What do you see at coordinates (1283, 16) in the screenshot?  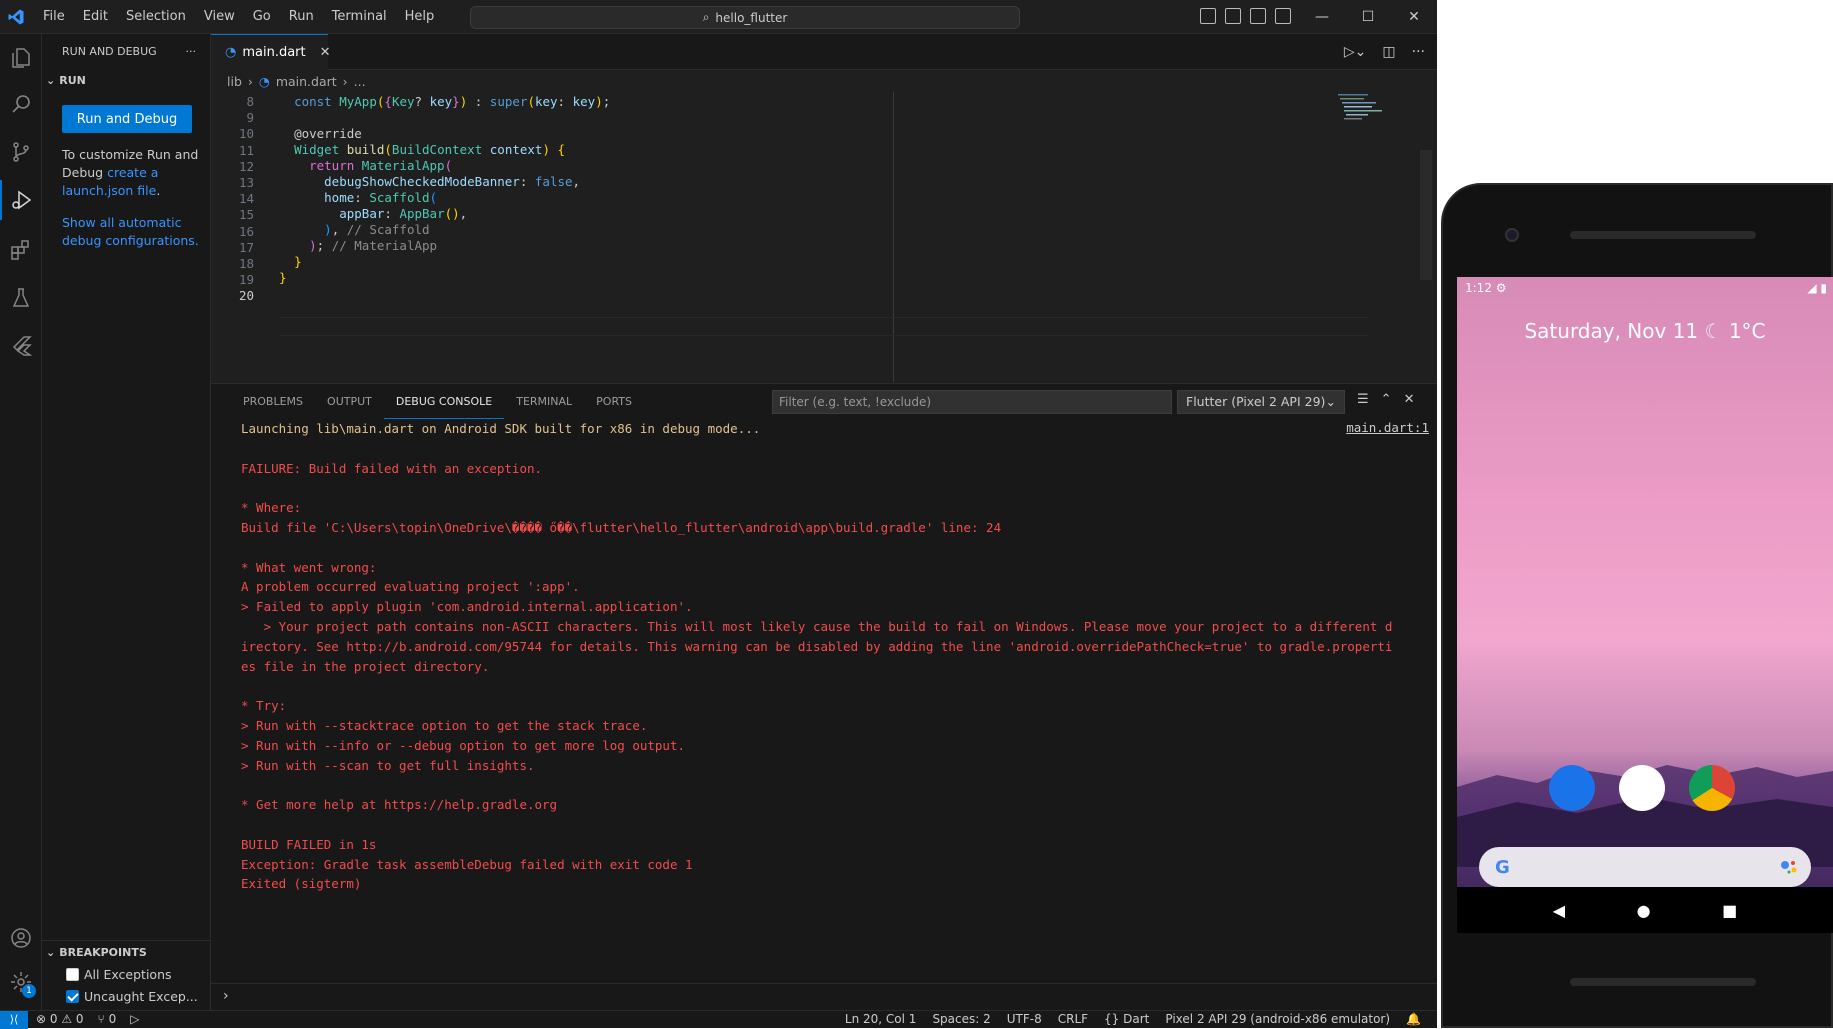 I see `customize-layout-icon` at bounding box center [1283, 16].